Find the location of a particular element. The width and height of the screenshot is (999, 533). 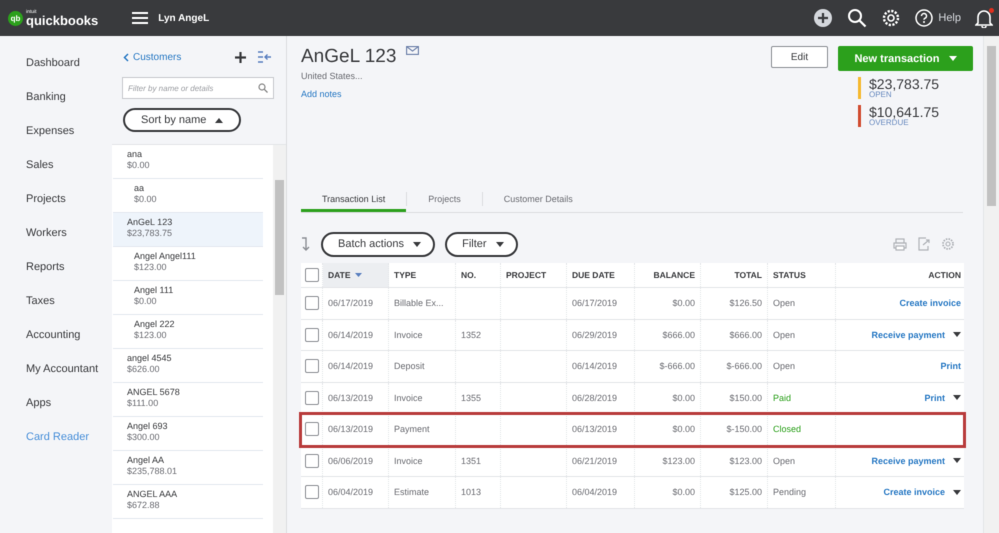

nav-item: Apps is located at coordinates (69, 414).